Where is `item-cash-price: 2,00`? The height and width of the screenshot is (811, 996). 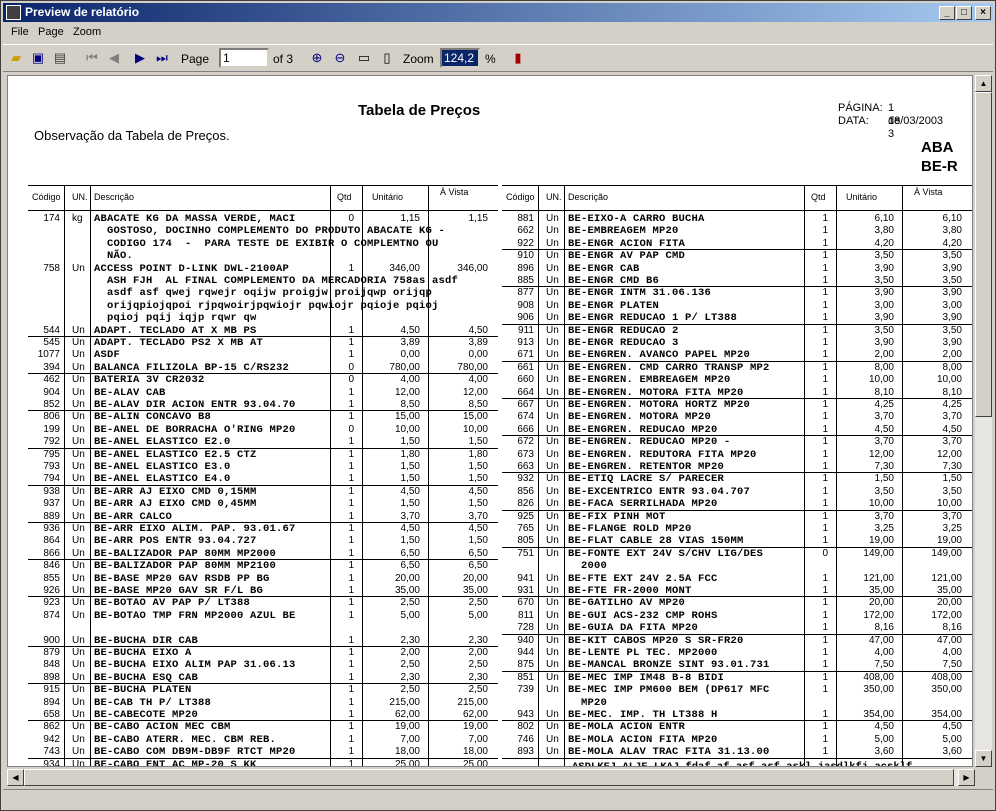 item-cash-price: 2,00 is located at coordinates (478, 652).